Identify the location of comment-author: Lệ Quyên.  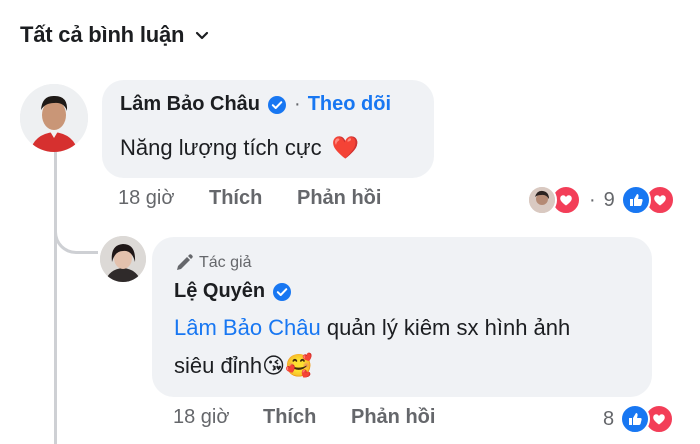
(219, 291).